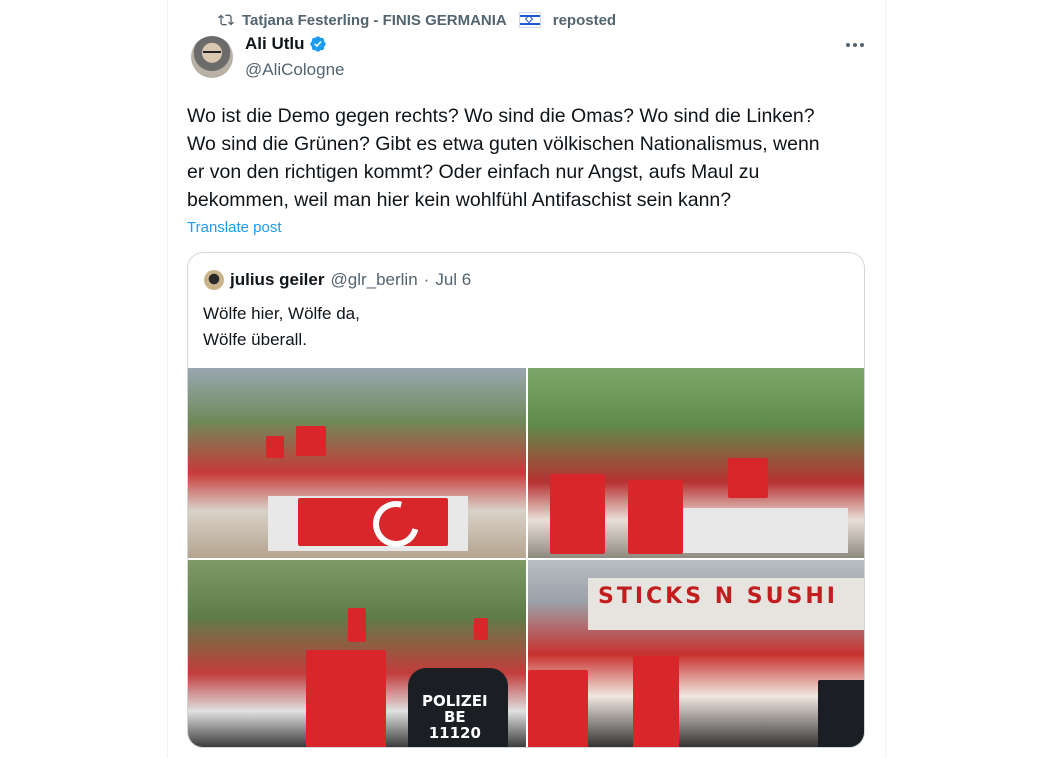  Describe the element at coordinates (885, 379) in the screenshot. I see `timeline-border-right` at that location.